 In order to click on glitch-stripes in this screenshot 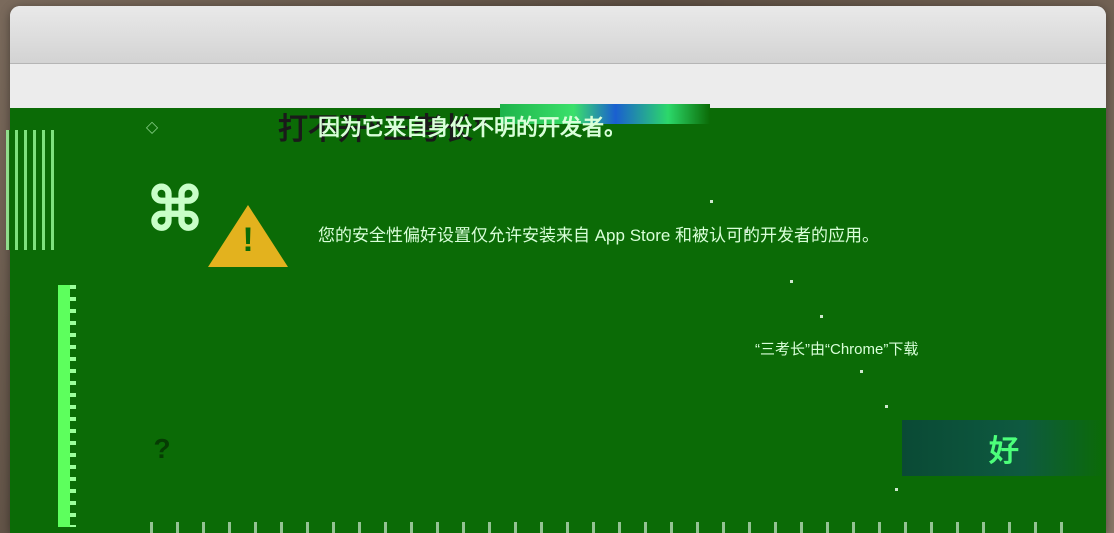, I will do `click(31, 190)`.